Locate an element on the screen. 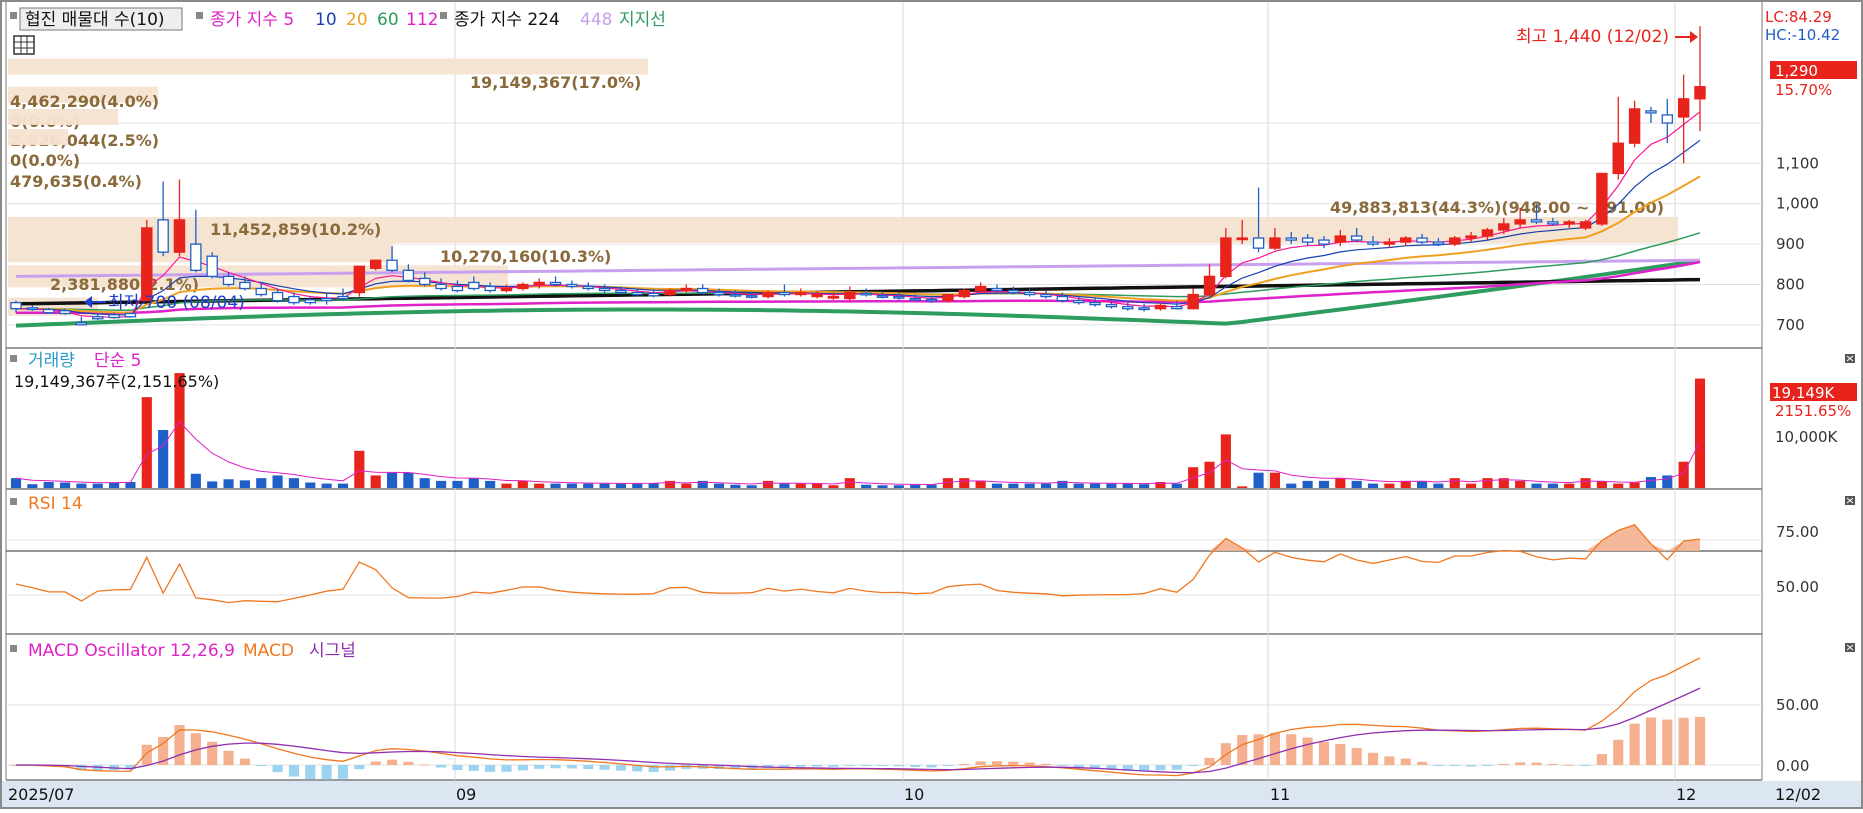 This screenshot has width=1863, height=813. x-right-label: 12/02 is located at coordinates (1798, 794).